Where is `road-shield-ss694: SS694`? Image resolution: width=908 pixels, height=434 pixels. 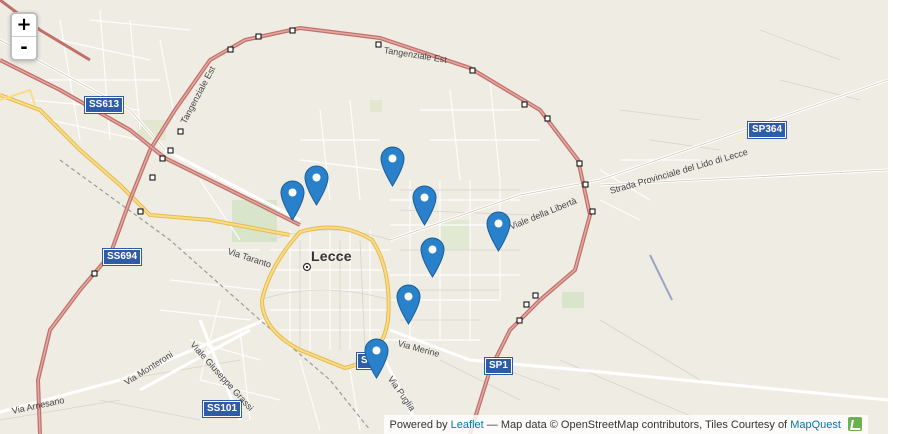
road-shield-ss694: SS694 is located at coordinates (122, 257).